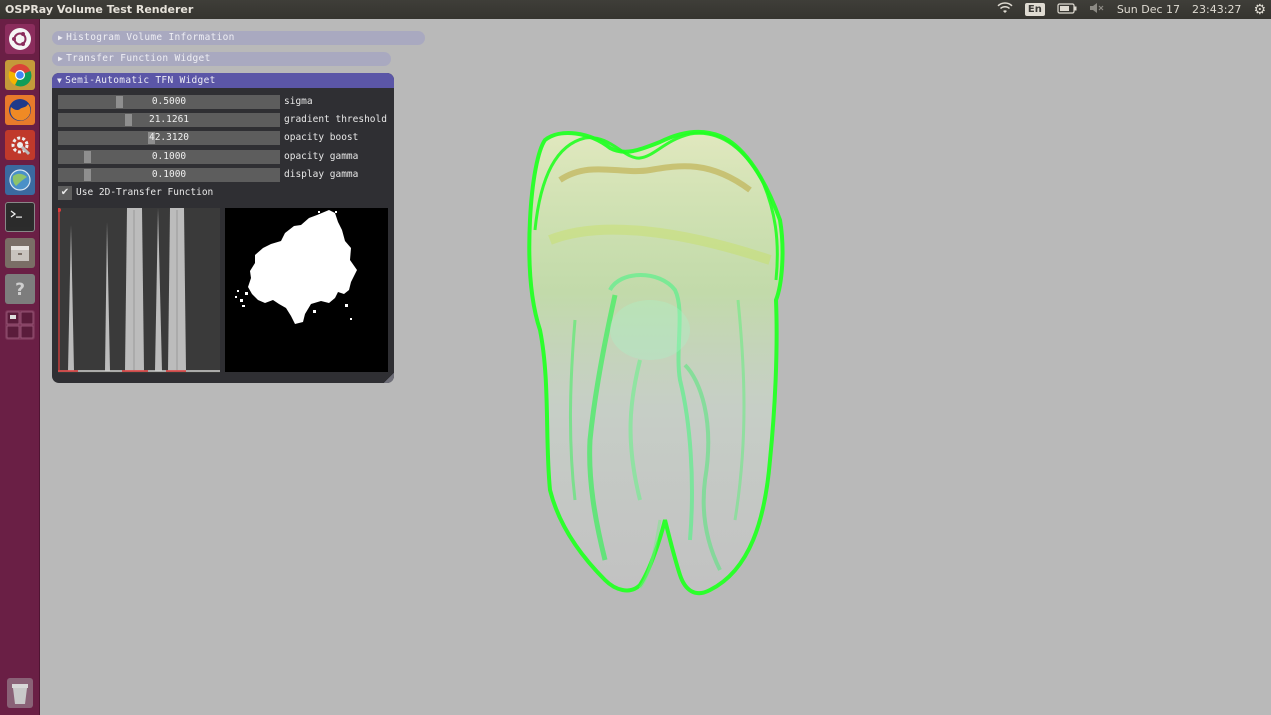 This screenshot has width=1271, height=715. I want to click on transfer-function-histogram, so click(138, 290).